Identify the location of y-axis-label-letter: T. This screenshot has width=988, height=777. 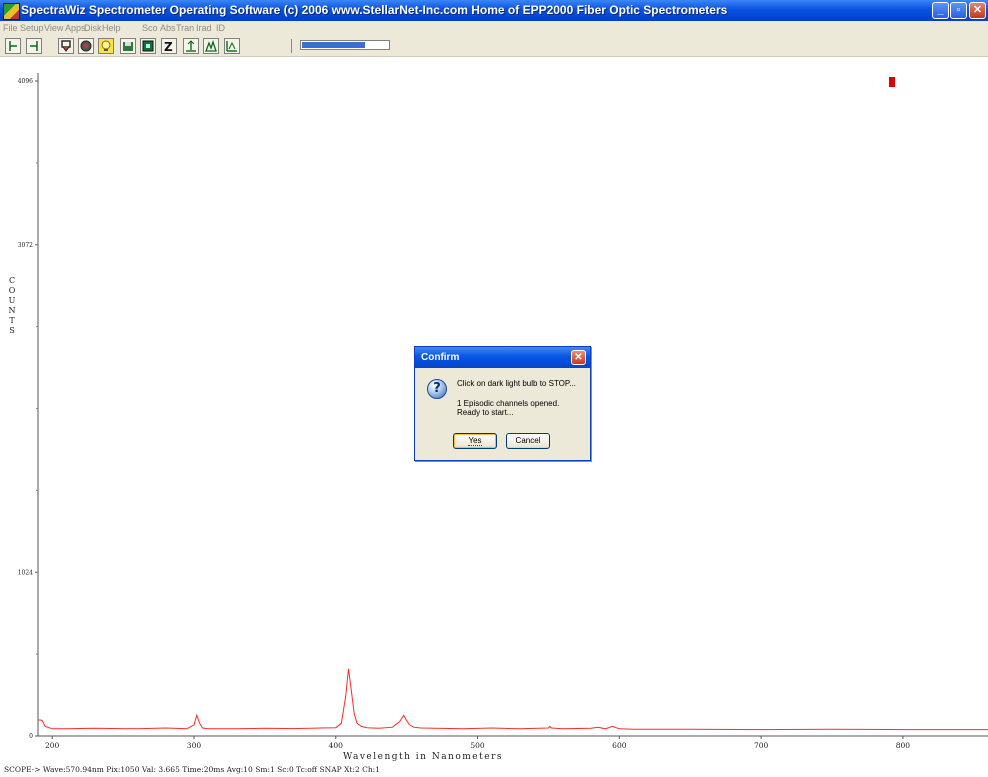
(12, 320).